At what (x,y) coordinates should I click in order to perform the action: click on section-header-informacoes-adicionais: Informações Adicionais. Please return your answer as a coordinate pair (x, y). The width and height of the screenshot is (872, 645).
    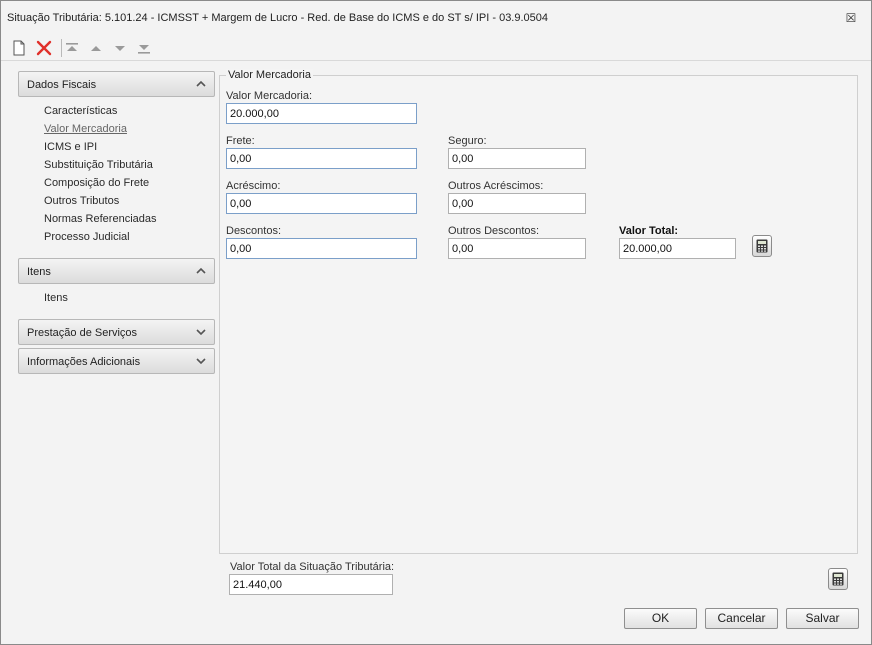
    Looking at the image, I should click on (116, 361).